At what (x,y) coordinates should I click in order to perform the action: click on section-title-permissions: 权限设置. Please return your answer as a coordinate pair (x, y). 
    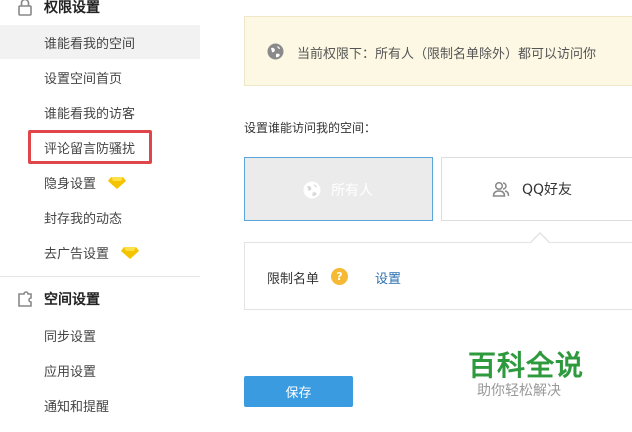
    Looking at the image, I should click on (72, 8).